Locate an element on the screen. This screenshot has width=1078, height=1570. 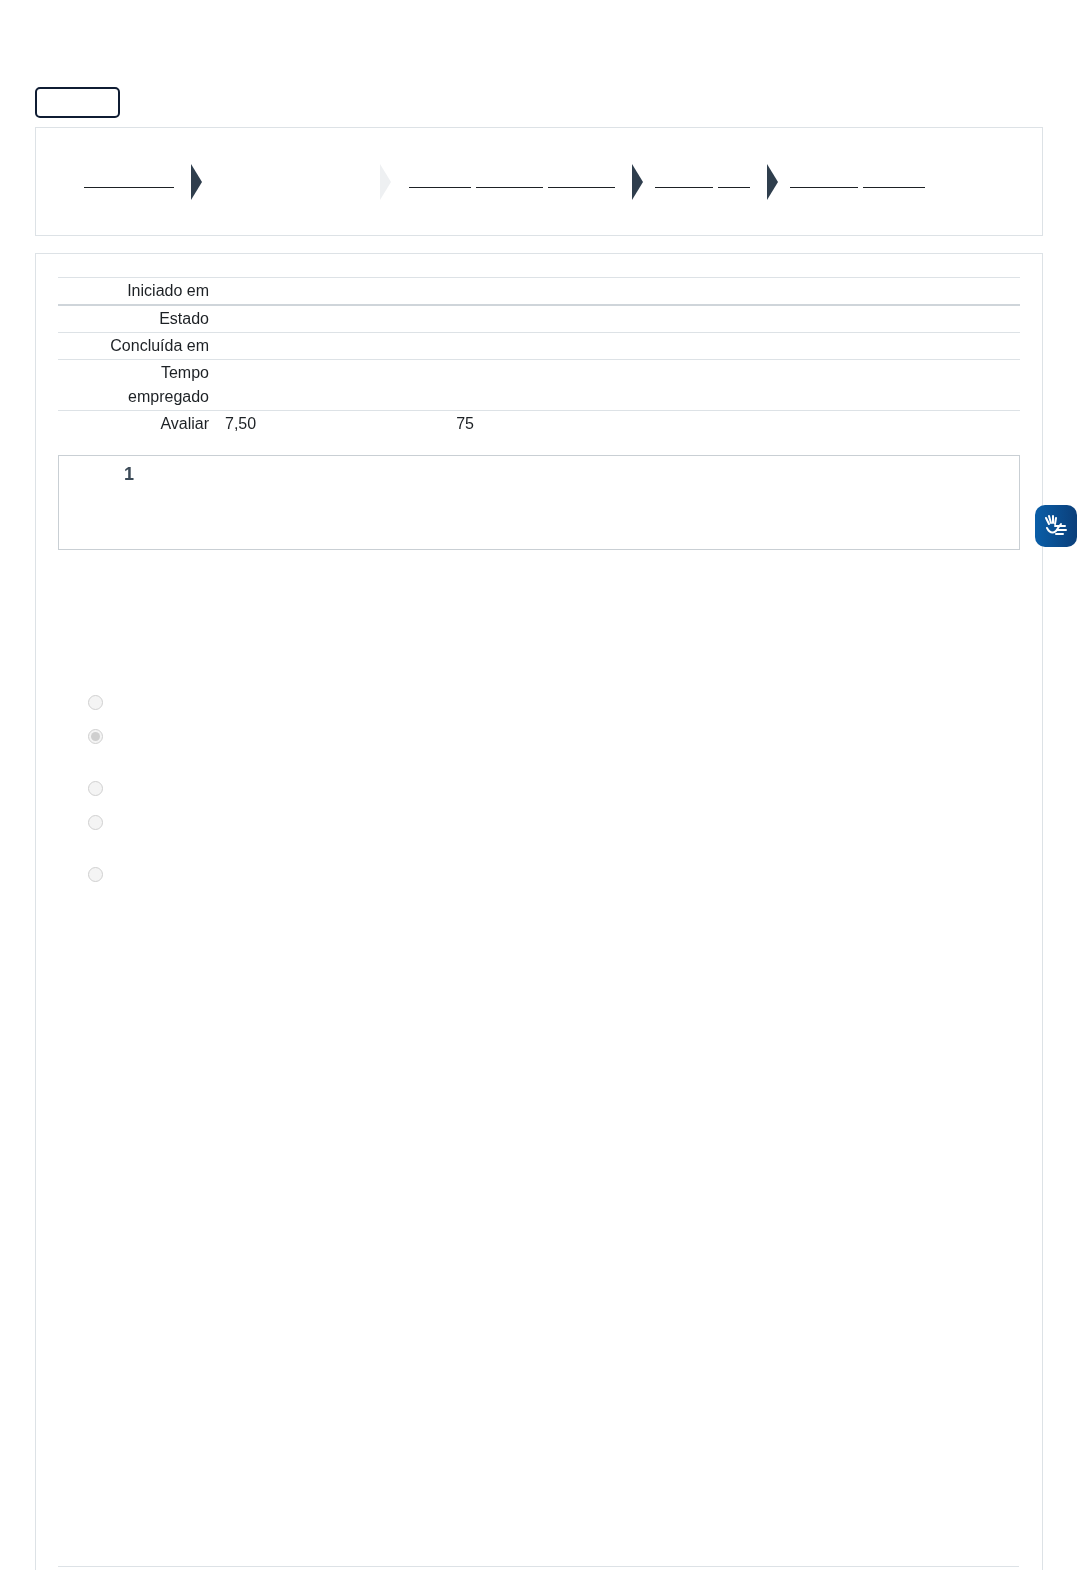
summary-label: Avaliar is located at coordinates (184, 424).